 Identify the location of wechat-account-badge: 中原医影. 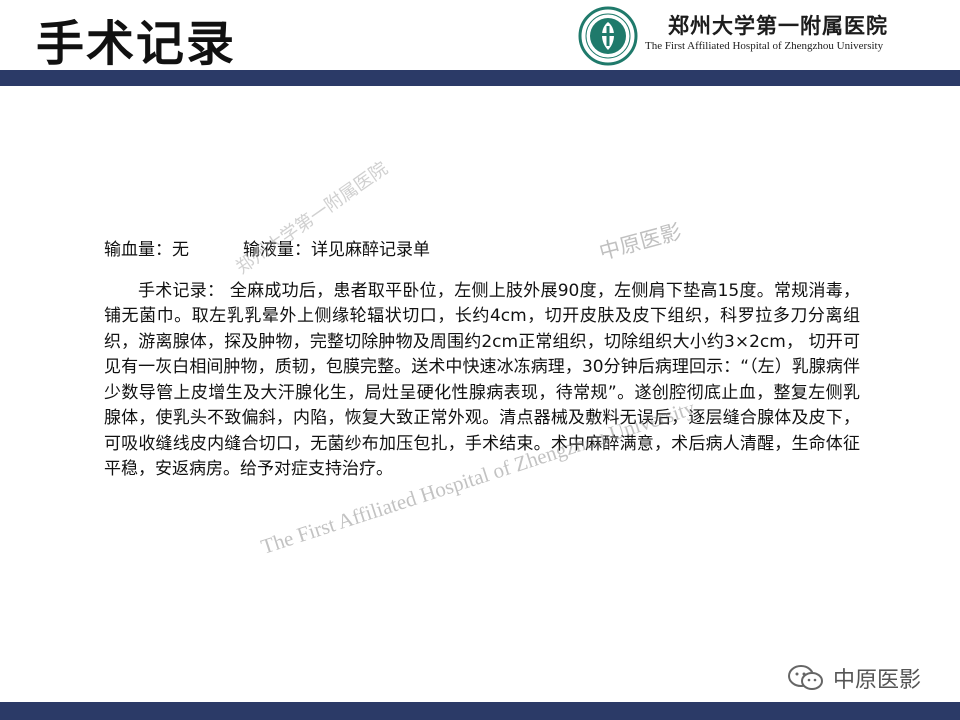
(854, 678).